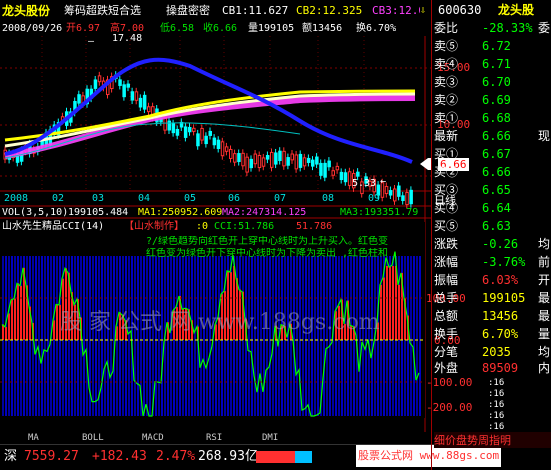 Image resolution: width=551 pixels, height=470 pixels. Describe the element at coordinates (93, 438) in the screenshot. I see `tab-boll: BOLL` at that location.